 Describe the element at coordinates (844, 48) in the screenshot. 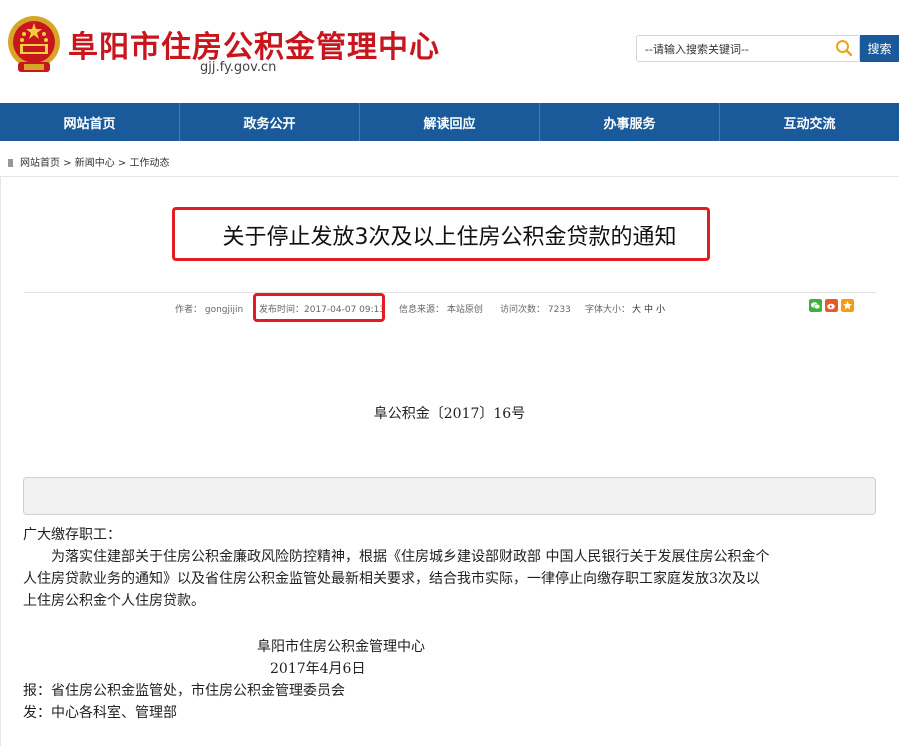

I see `search-icon` at that location.